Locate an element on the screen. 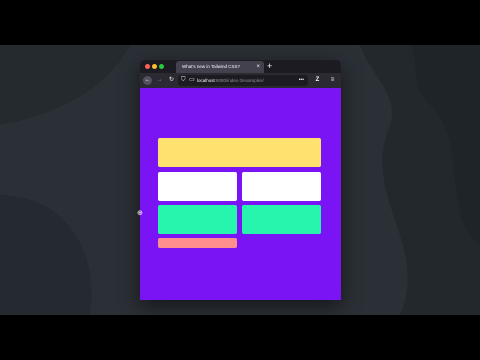  pink-block is located at coordinates (197, 243).